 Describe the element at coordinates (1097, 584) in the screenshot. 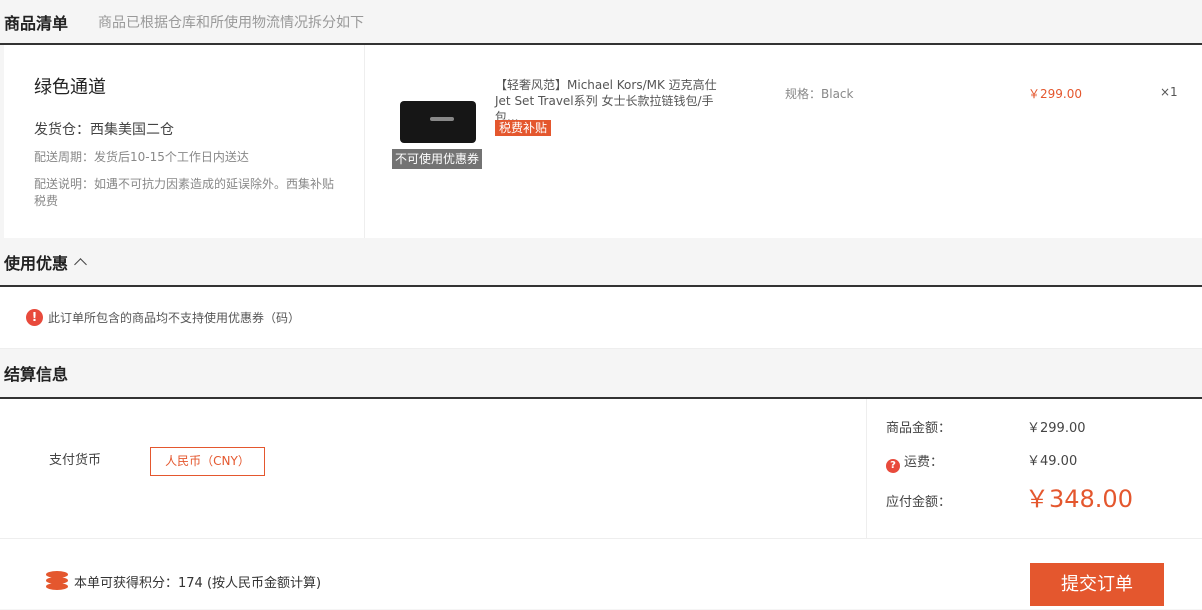

I see `submit-order-button: 提交订单` at that location.